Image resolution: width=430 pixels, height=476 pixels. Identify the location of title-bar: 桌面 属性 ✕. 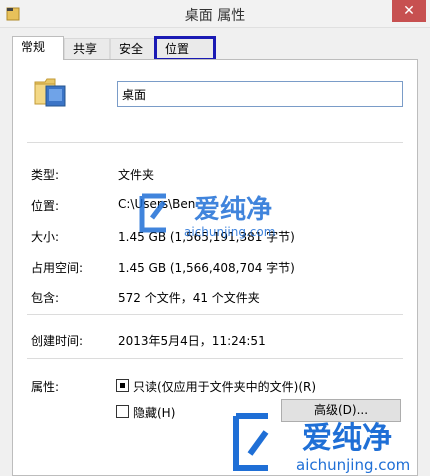
(215, 14).